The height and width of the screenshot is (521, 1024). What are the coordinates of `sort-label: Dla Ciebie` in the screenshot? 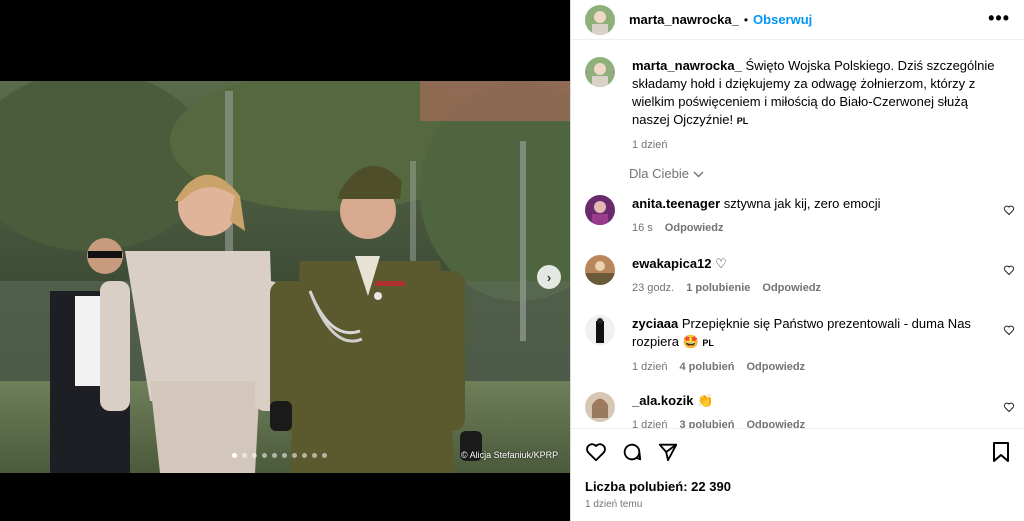 It's located at (659, 173).